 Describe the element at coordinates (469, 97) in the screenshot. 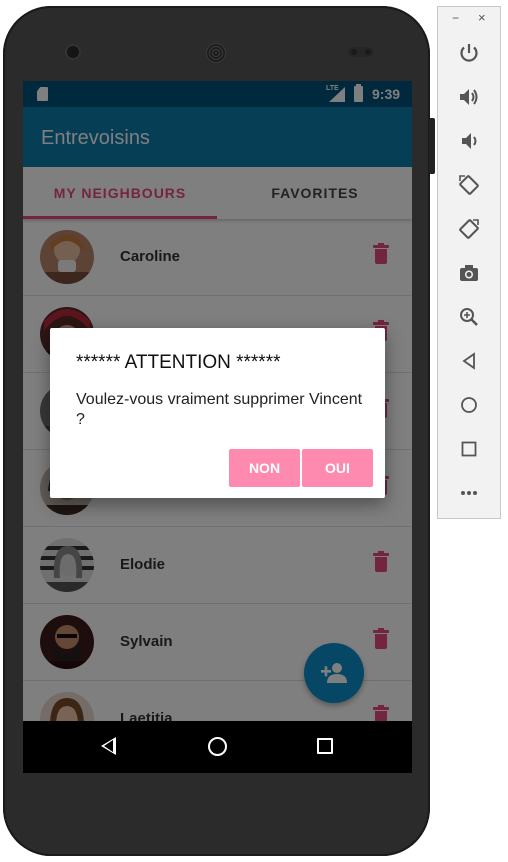

I see `volume-up-icon` at that location.